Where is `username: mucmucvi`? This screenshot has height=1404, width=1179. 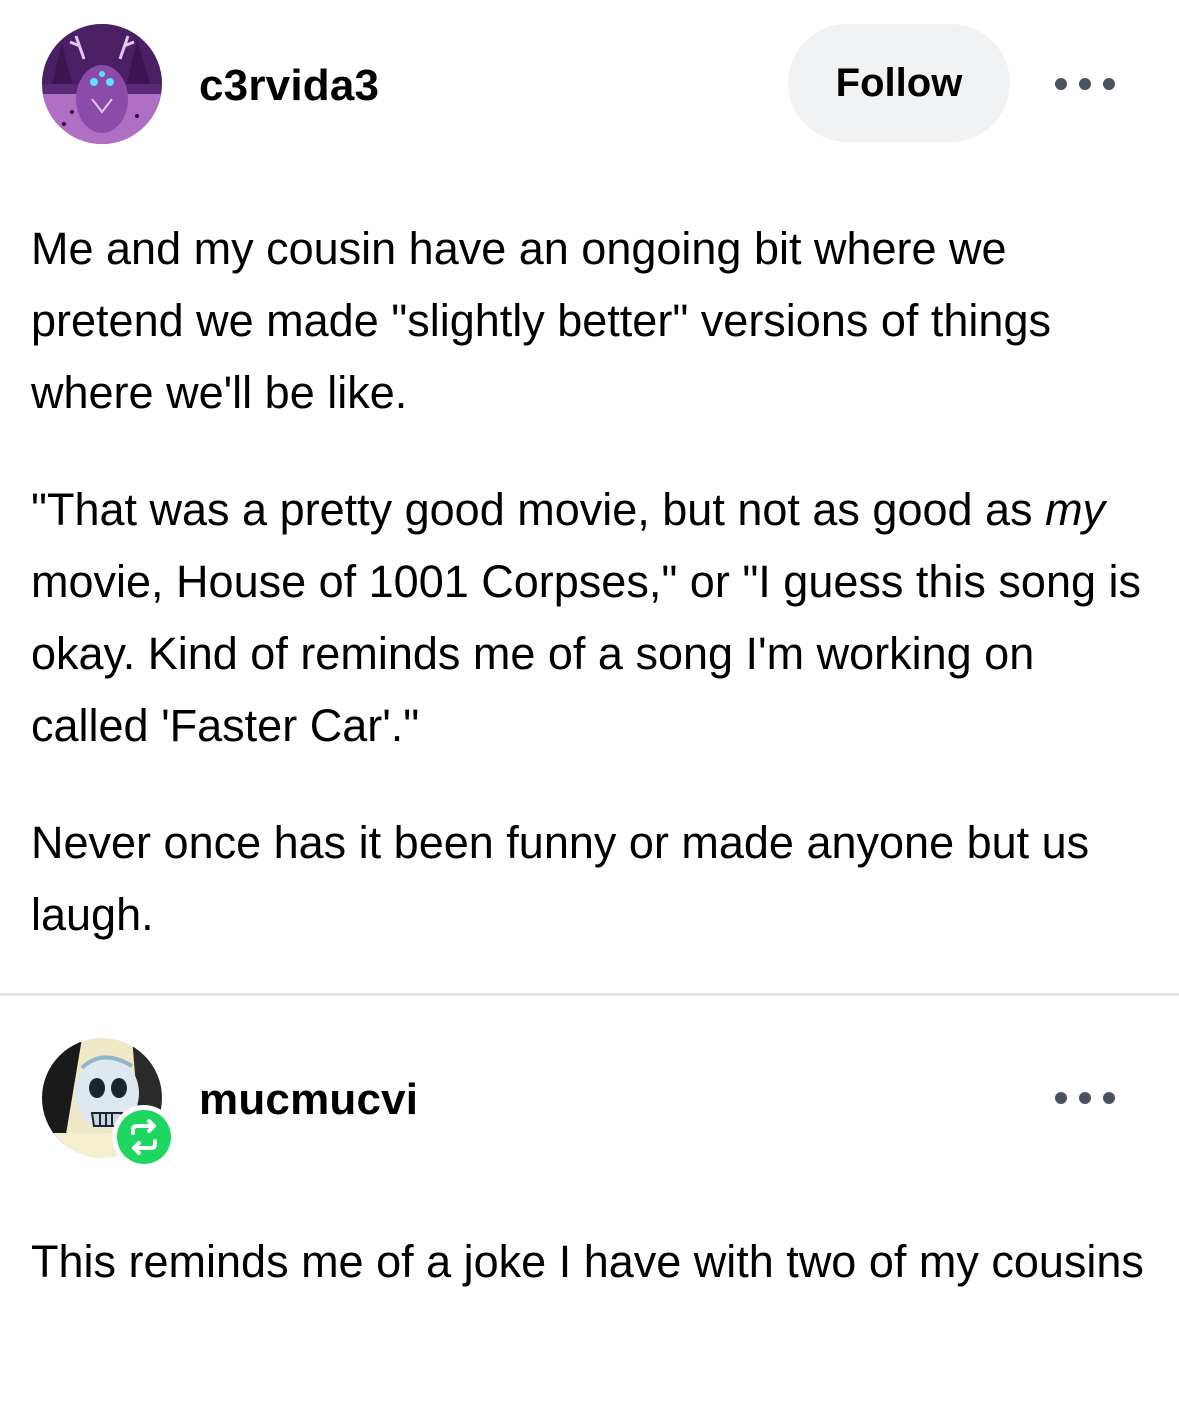 username: mucmucvi is located at coordinates (308, 1100).